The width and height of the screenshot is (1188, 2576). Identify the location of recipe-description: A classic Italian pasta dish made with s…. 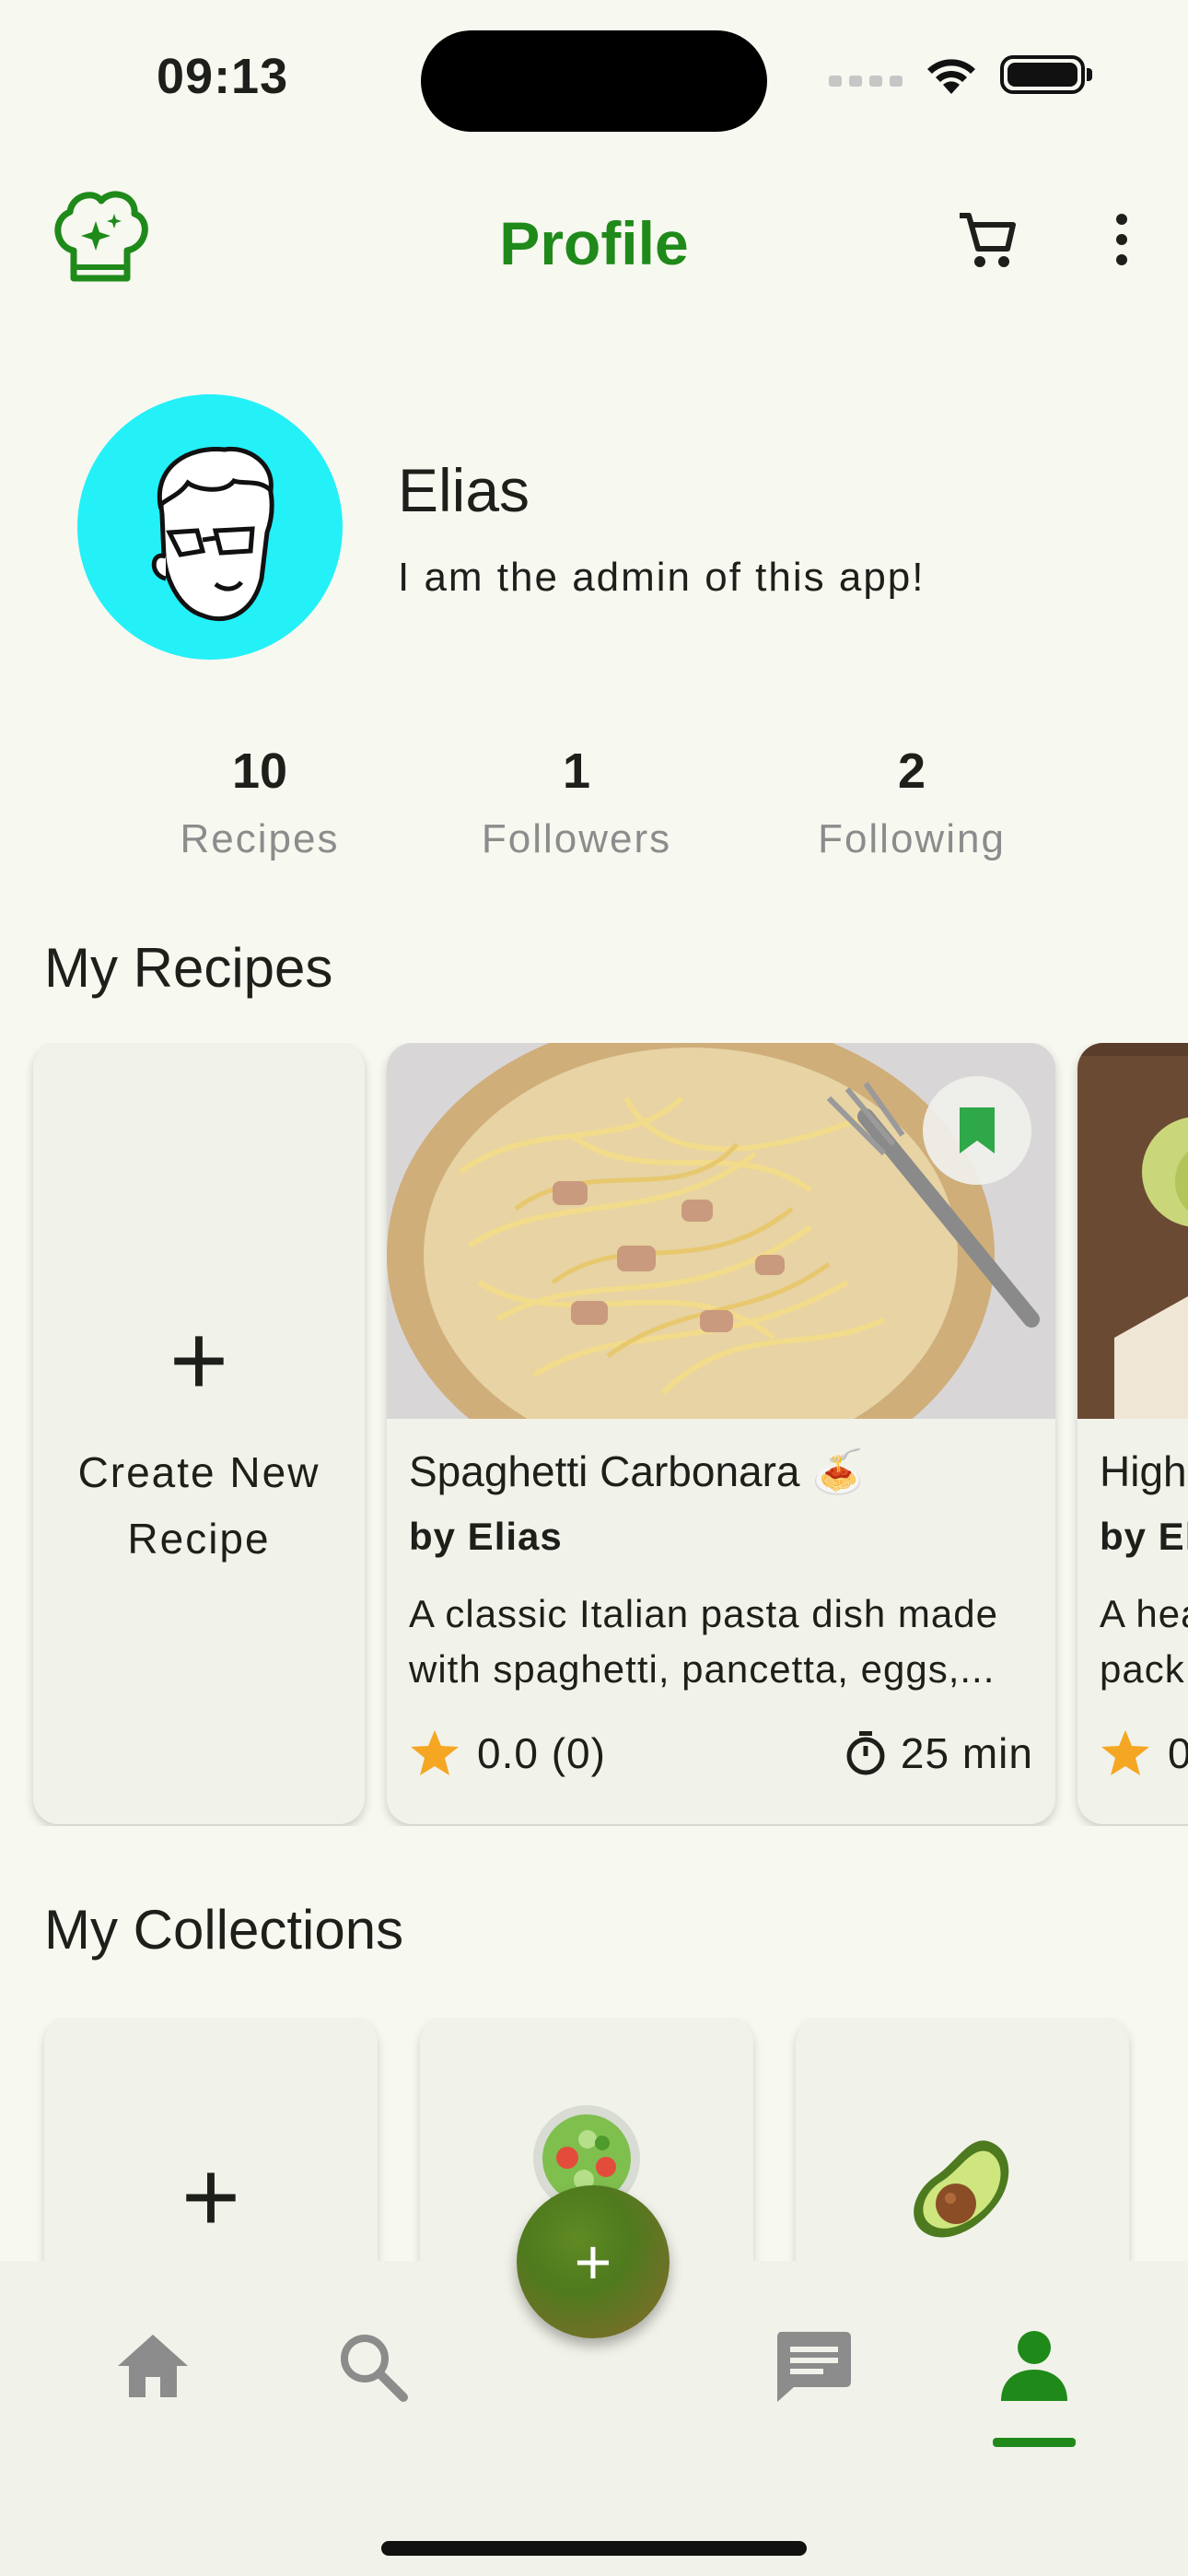
(703, 1641).